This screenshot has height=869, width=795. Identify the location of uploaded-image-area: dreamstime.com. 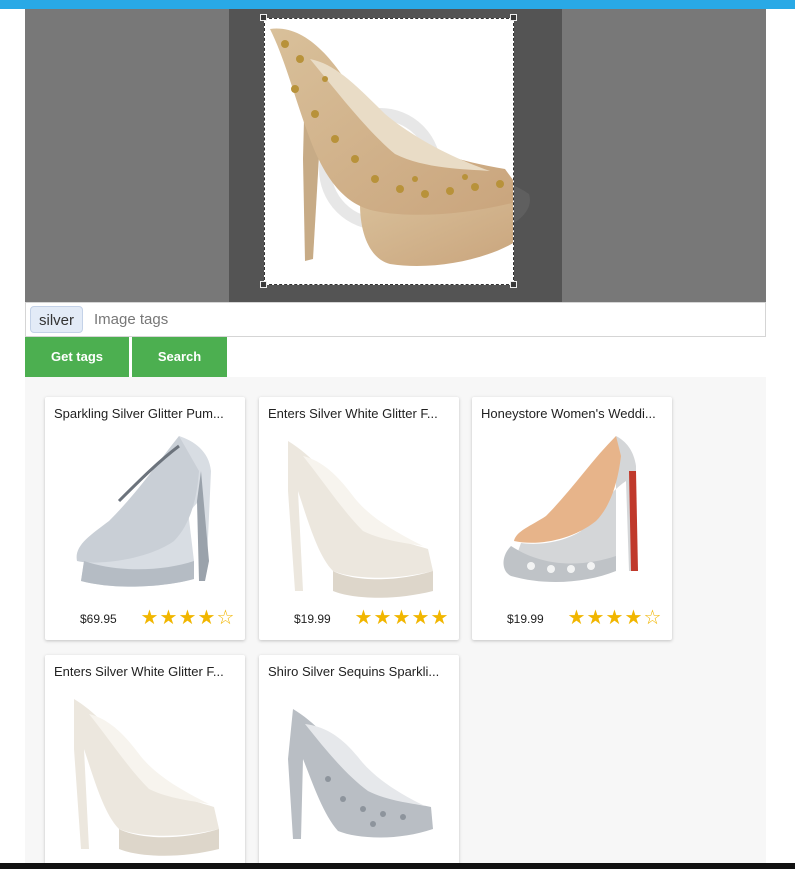
(395, 155).